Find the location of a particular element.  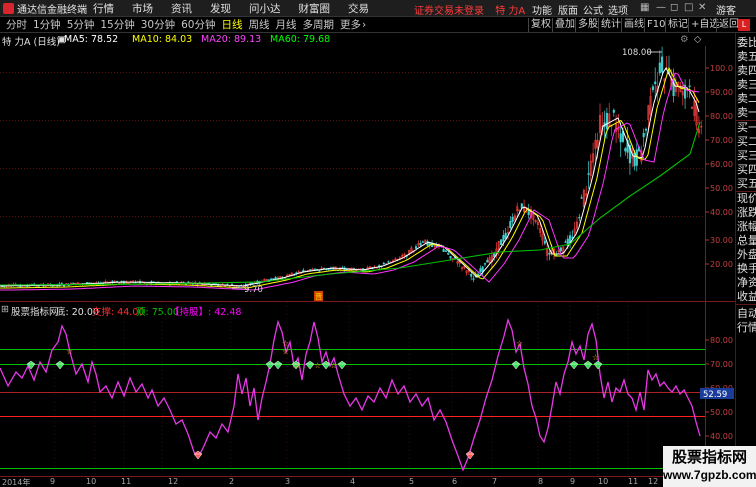

panel-item-sell5: 卖五 is located at coordinates (746, 56).